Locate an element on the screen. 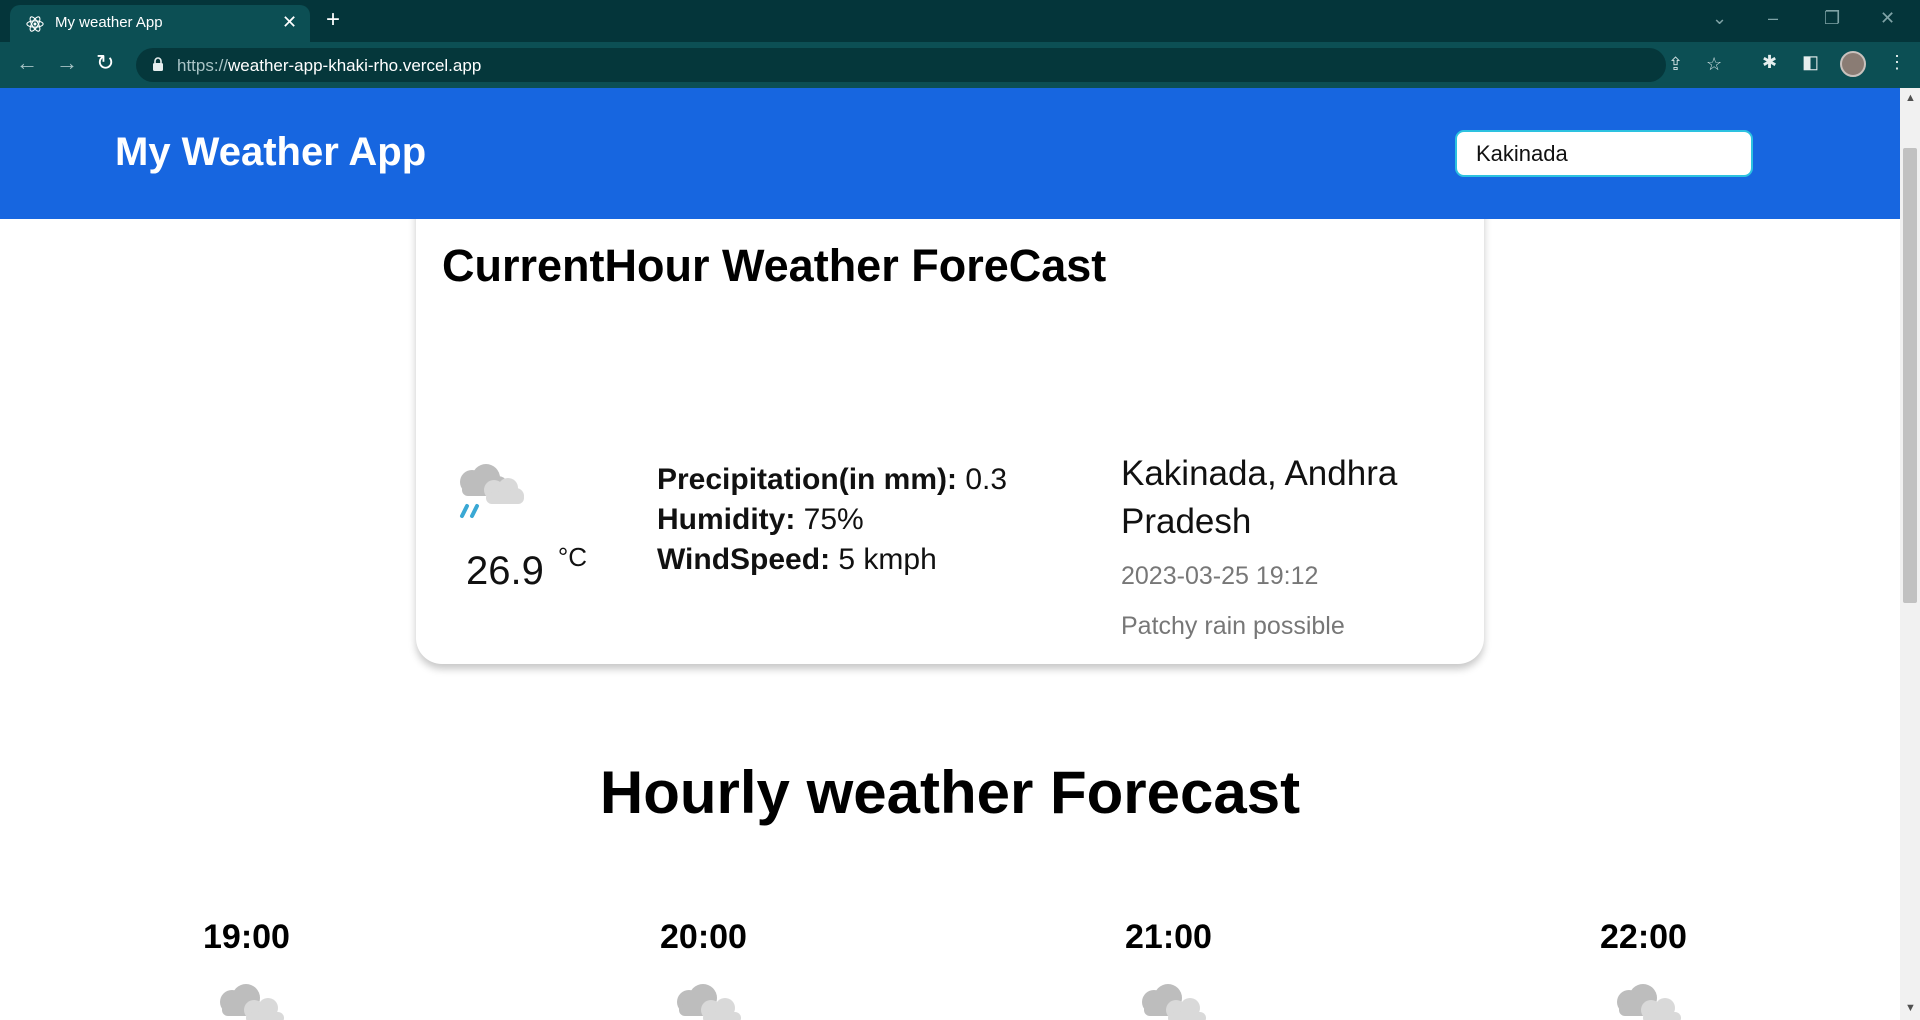  stat-precipitation: Precipitation(in mm): 0.3 is located at coordinates (832, 479).